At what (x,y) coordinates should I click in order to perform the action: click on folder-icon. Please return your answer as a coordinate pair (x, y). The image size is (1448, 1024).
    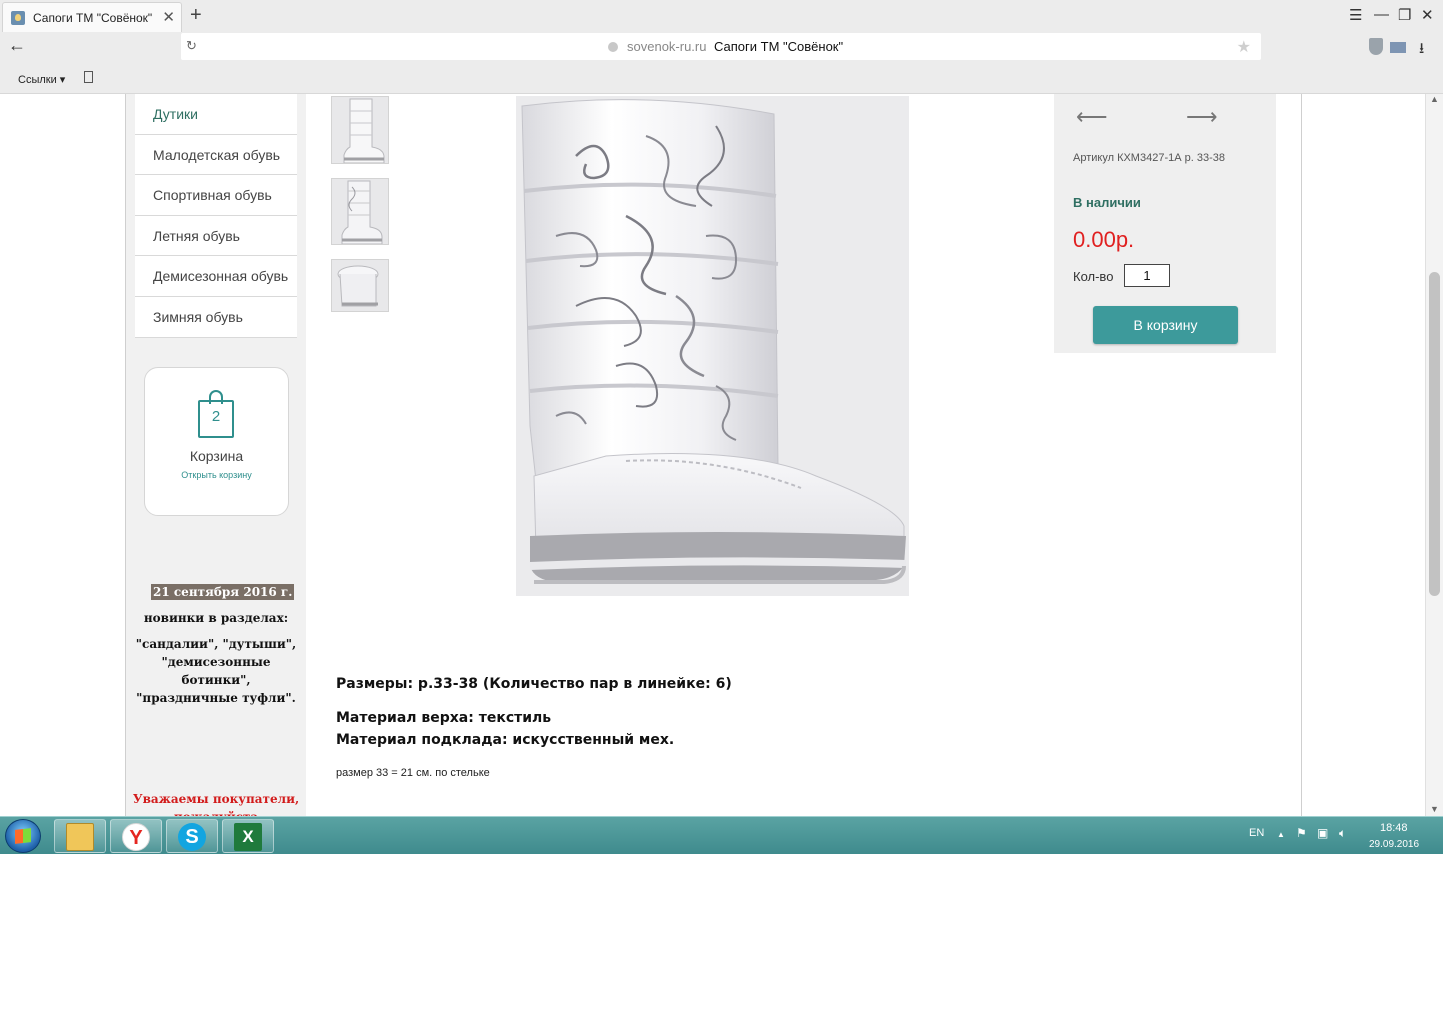
    Looking at the image, I should click on (80, 837).